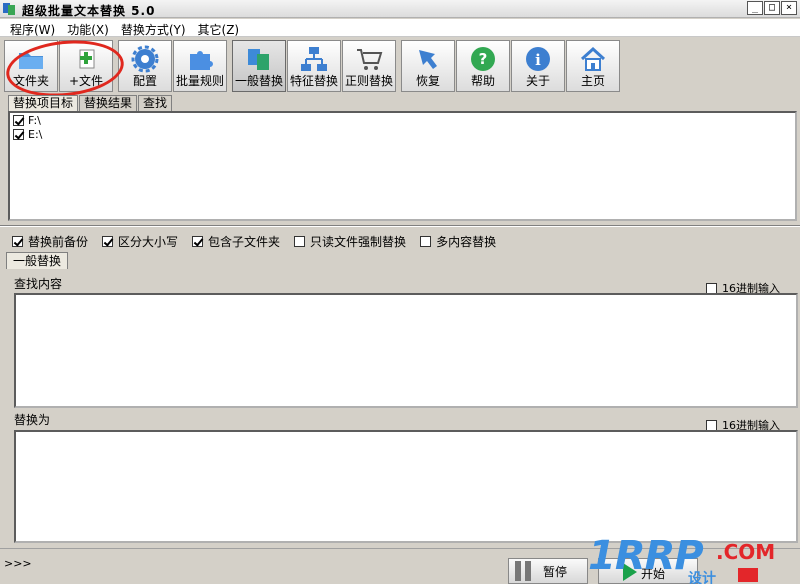  What do you see at coordinates (37, 260) in the screenshot?
I see `tab-normal-replace: 一般替换` at bounding box center [37, 260].